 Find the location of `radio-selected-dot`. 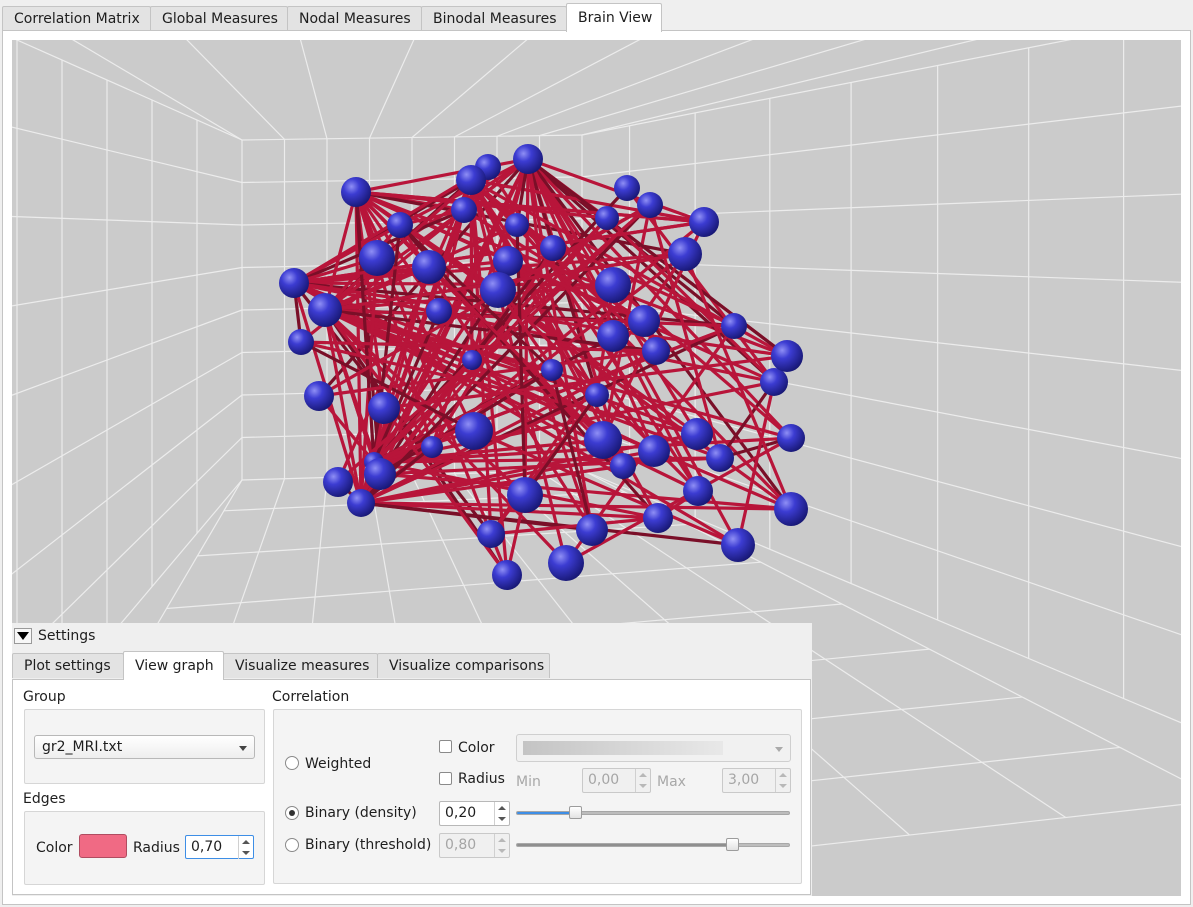

radio-selected-dot is located at coordinates (292, 813).